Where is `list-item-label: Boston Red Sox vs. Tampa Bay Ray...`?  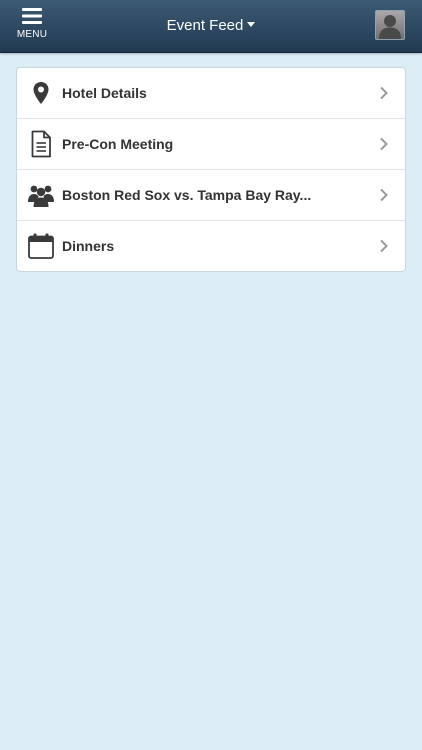
list-item-label: Boston Red Sox vs. Tampa Bay Ray... is located at coordinates (187, 195).